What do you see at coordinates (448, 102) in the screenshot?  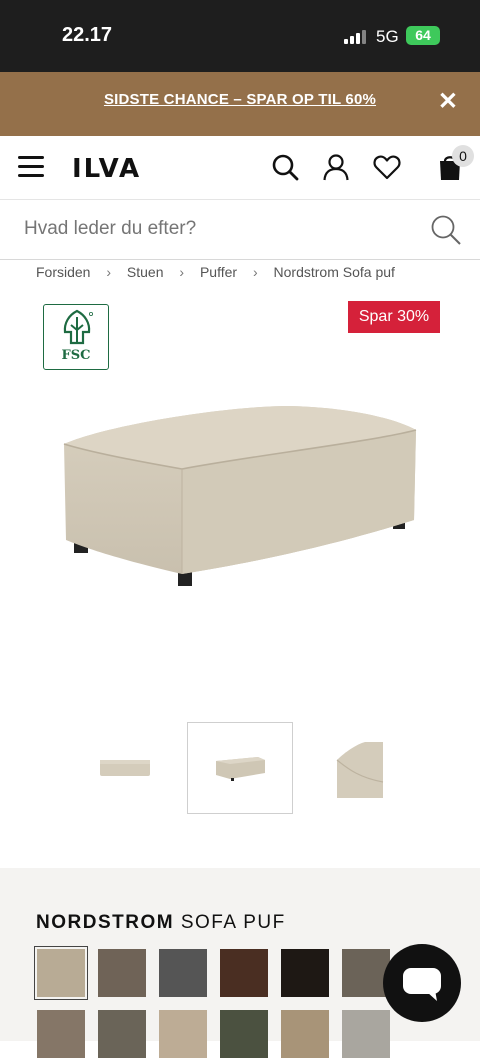 I see `close-icon: ✕` at bounding box center [448, 102].